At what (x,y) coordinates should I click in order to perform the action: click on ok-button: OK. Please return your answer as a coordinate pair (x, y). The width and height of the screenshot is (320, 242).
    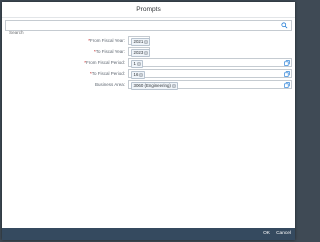
    Looking at the image, I should click on (266, 233).